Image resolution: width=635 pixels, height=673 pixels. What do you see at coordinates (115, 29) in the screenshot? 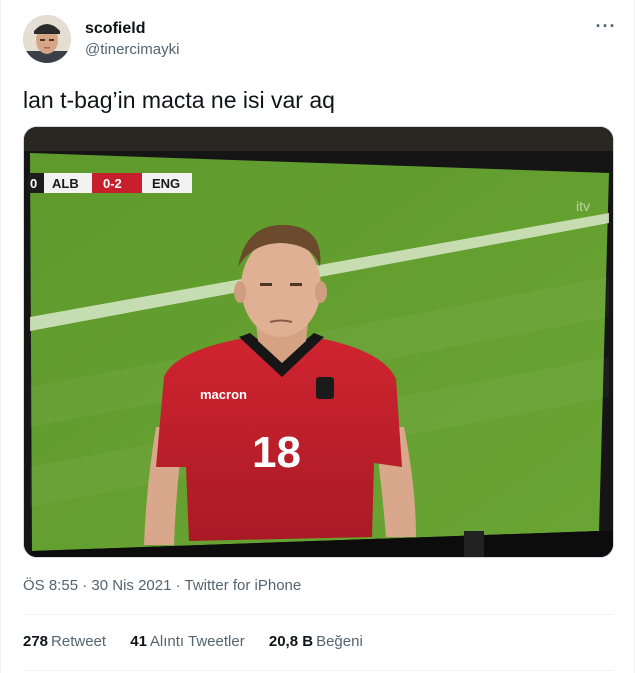
I see `author-display-name: scofield` at bounding box center [115, 29].